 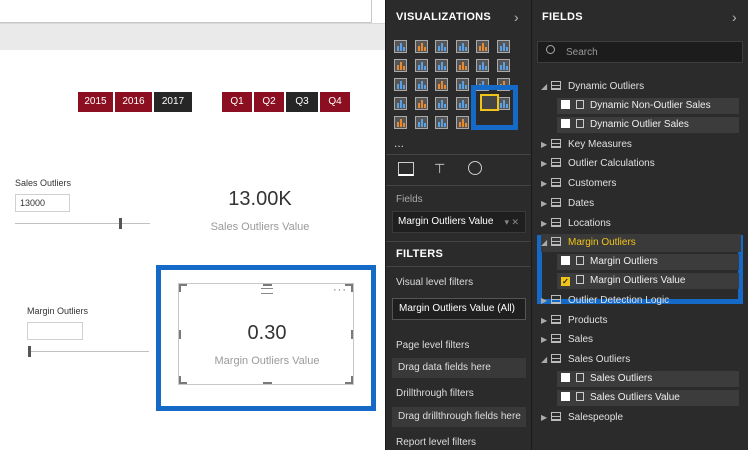 I want to click on page-level-drop-zone: Drag data fields here, so click(x=459, y=368).